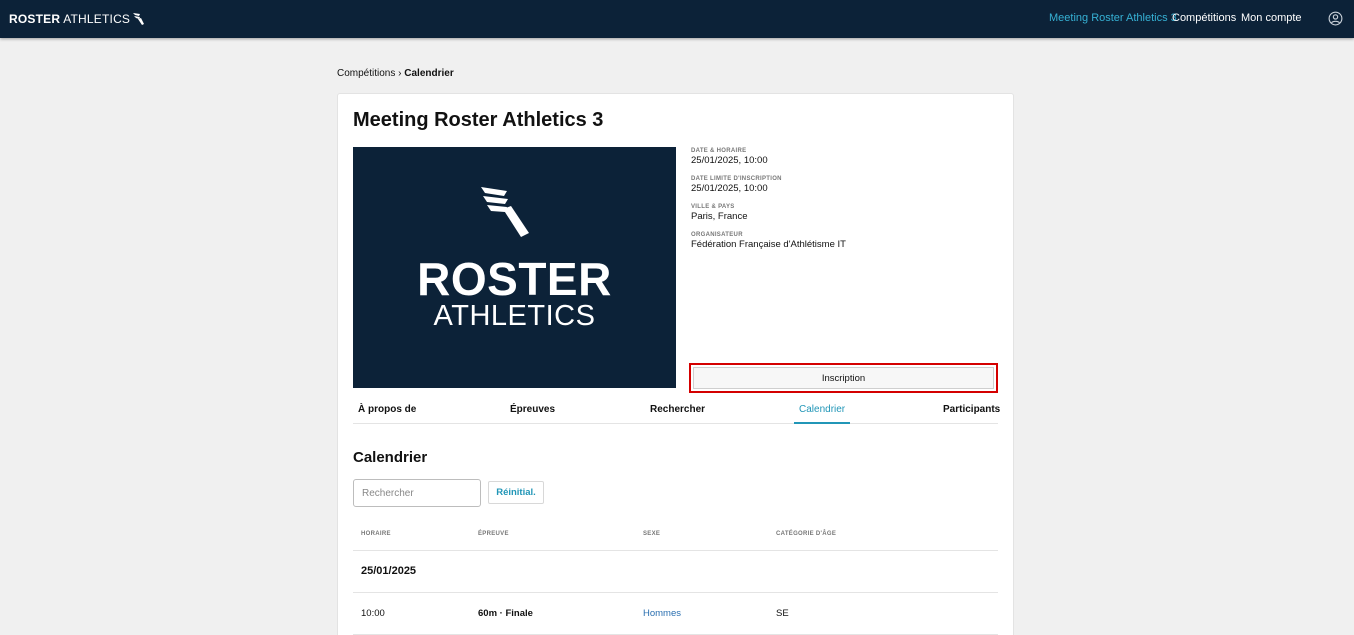  What do you see at coordinates (390, 457) in the screenshot?
I see `section-title: Calendrier` at bounding box center [390, 457].